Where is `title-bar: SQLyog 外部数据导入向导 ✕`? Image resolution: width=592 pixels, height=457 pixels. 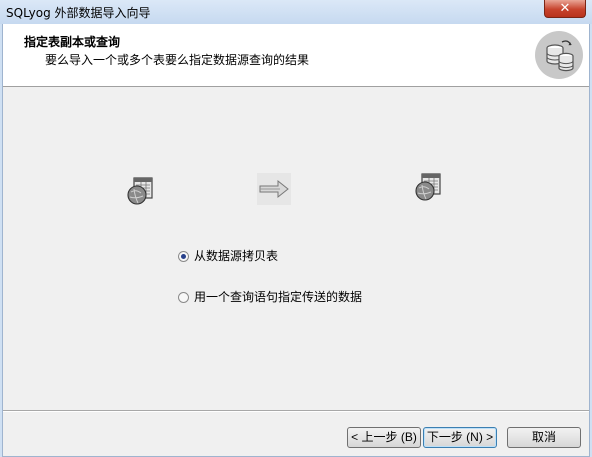
title-bar: SQLyog 外部数据导入向导 ✕ is located at coordinates (296, 12).